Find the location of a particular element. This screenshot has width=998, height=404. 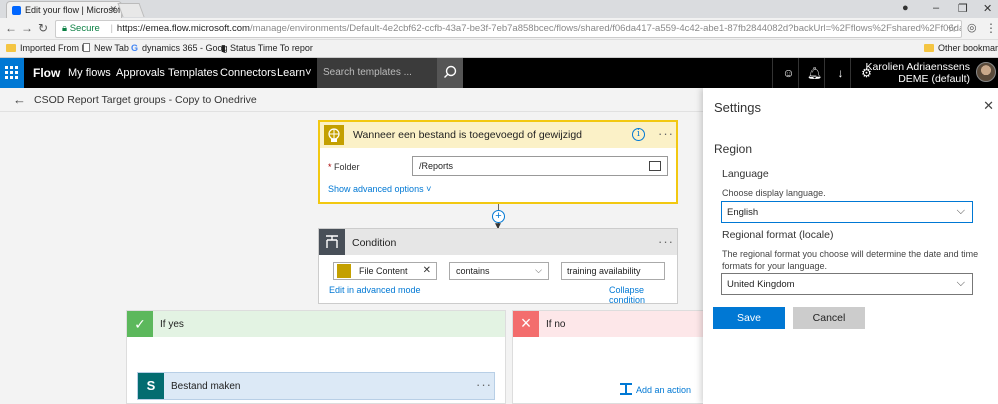

checkmark-icon: ✓ is located at coordinates (140, 324).